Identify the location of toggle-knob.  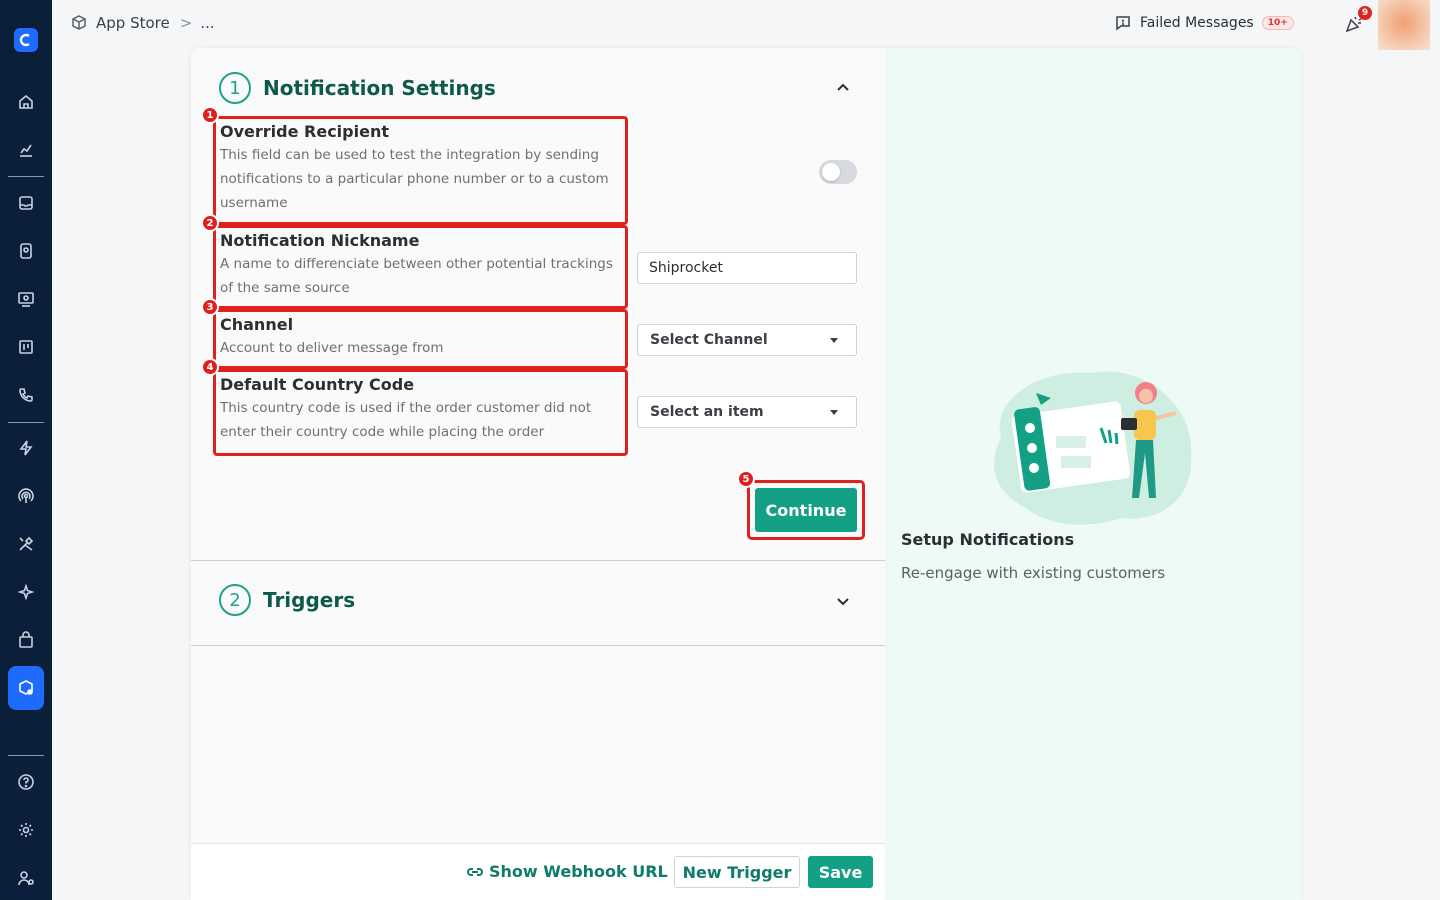
(831, 172).